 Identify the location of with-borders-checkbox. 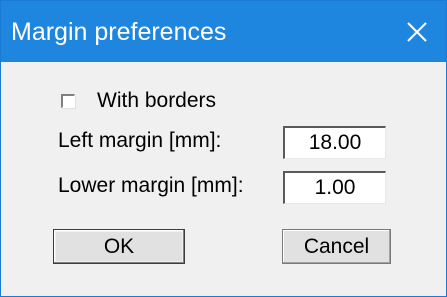
(68, 101).